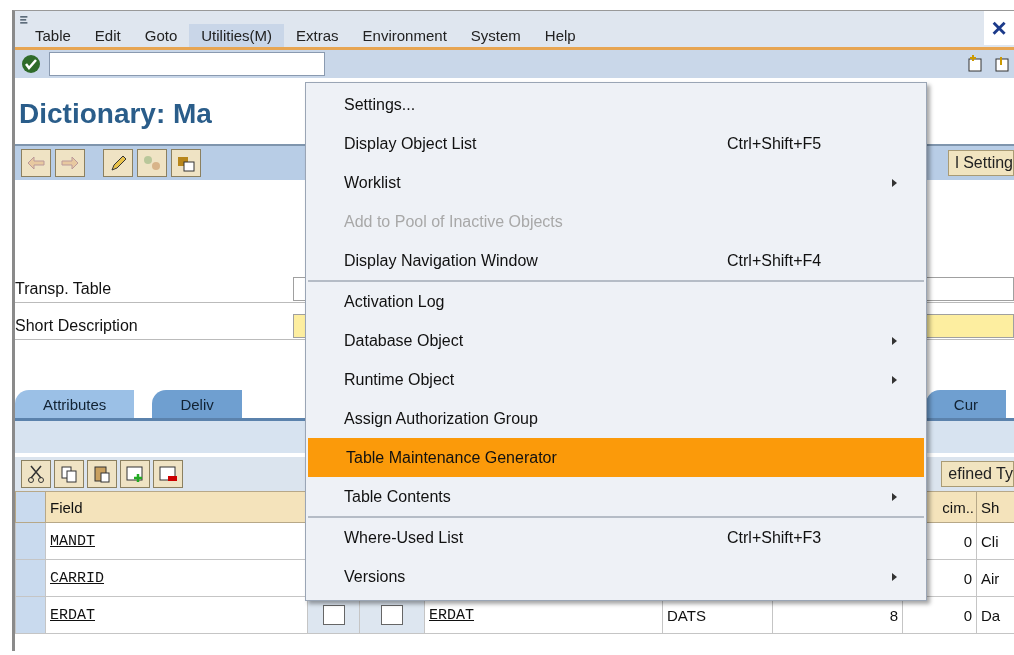 The height and width of the screenshot is (655, 1014). I want to click on menu-item: Assign Authorization Group, so click(616, 418).